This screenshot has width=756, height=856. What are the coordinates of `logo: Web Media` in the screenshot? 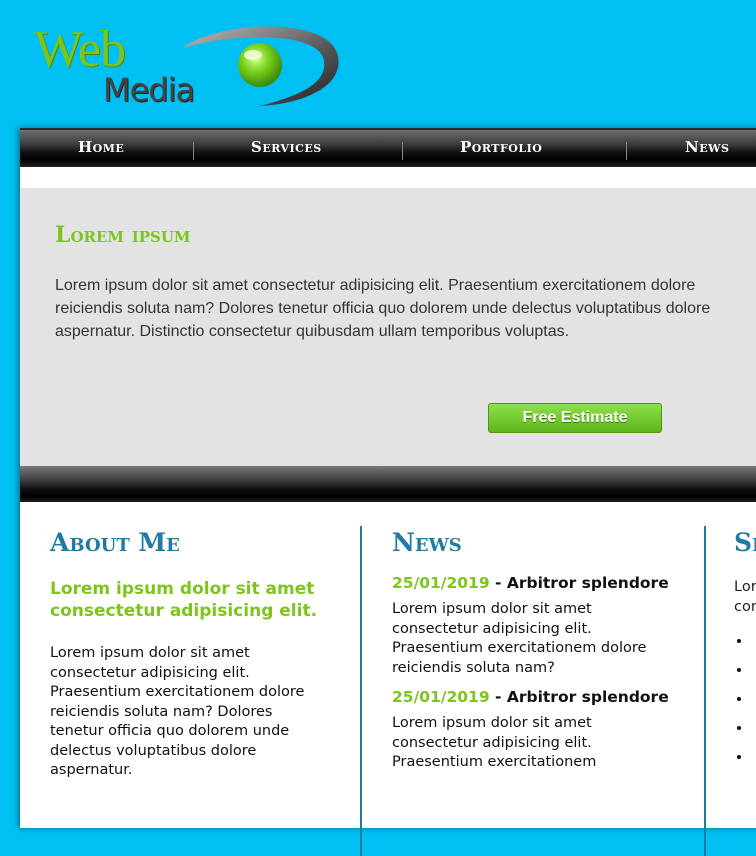 It's located at (190, 67).